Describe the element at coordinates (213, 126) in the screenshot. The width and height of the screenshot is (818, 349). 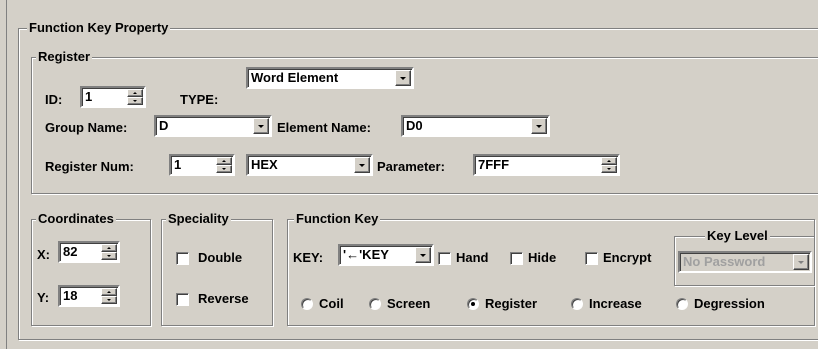
I see `group-name-select: D` at that location.